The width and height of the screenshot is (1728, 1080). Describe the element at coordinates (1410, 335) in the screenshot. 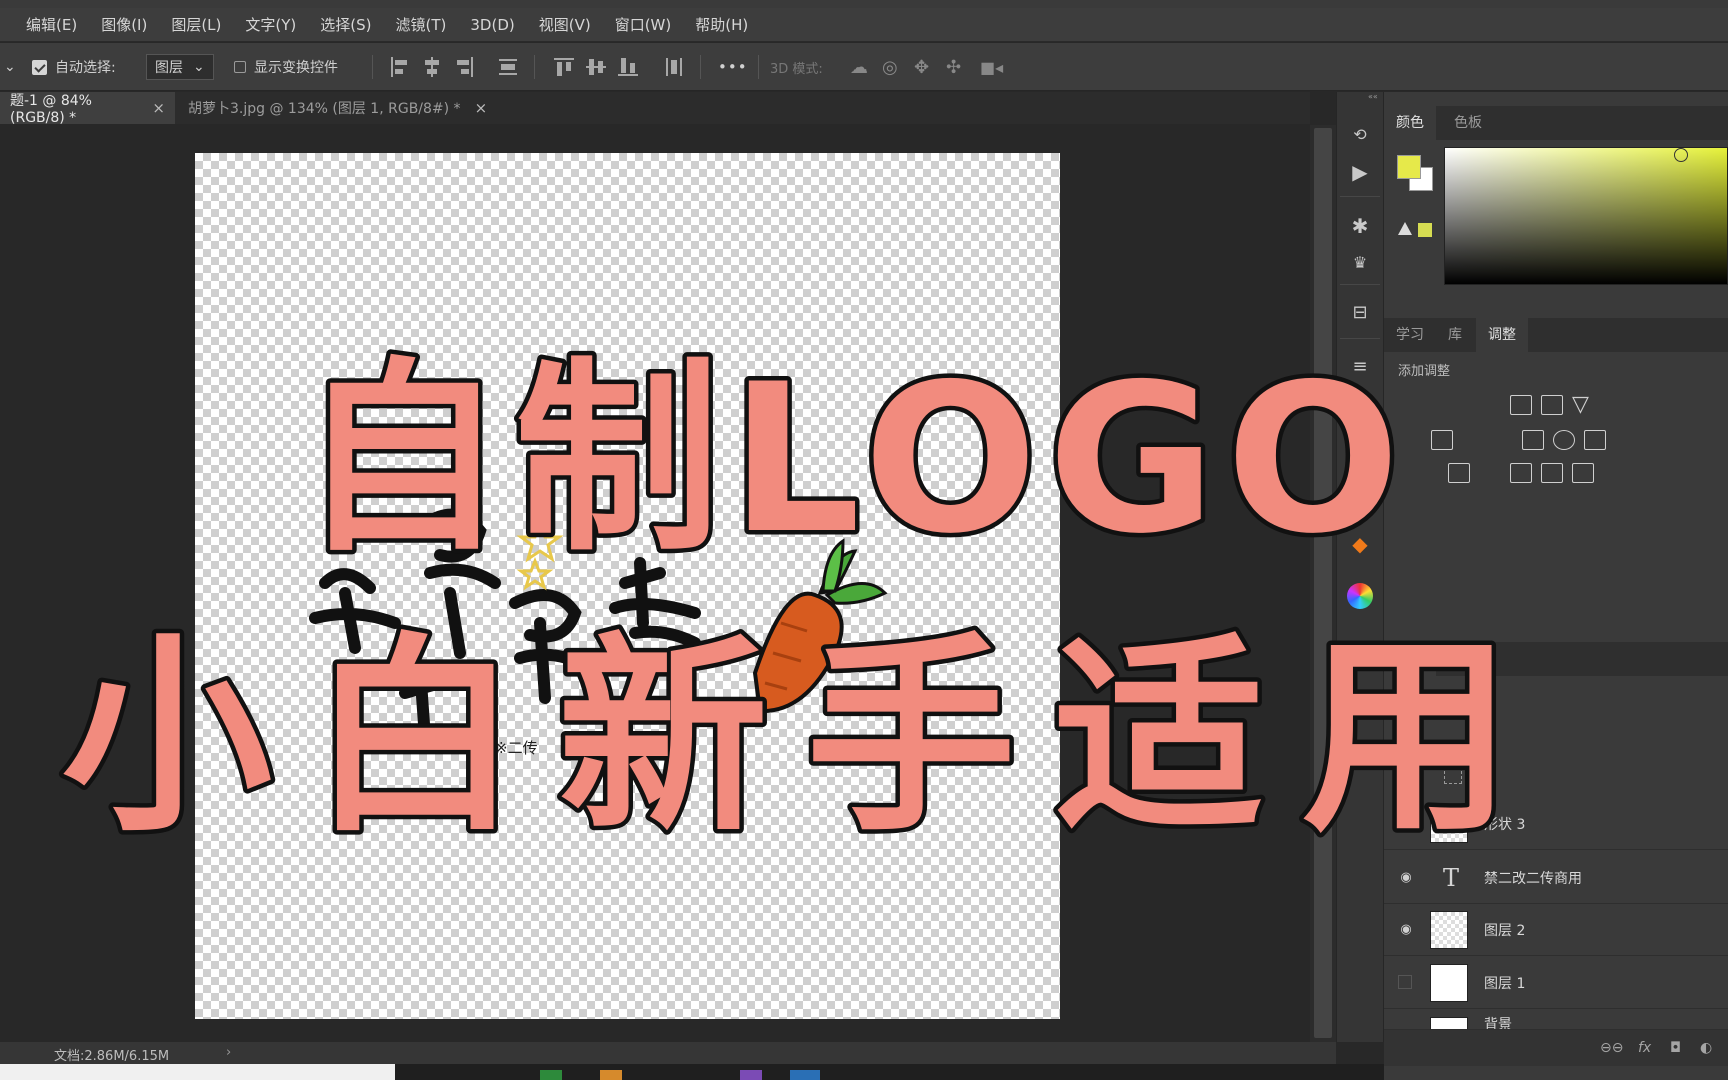

I see `tab-learn: 学习` at that location.